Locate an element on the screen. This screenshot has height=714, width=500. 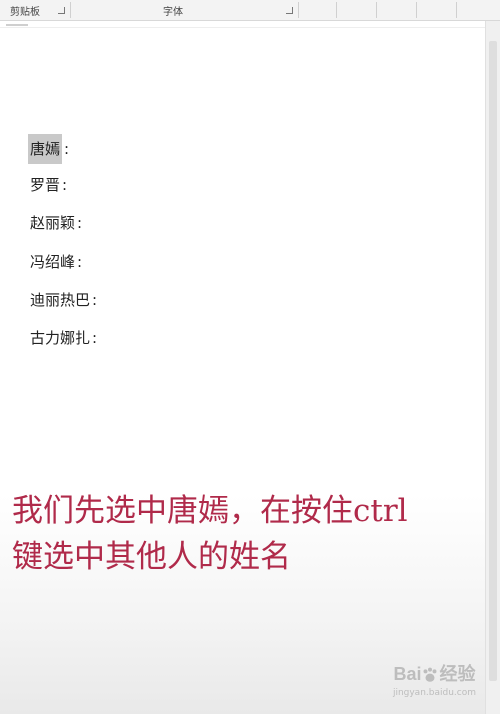
watermark-url: jingyan.baidu.com is located at coordinates (434, 693).